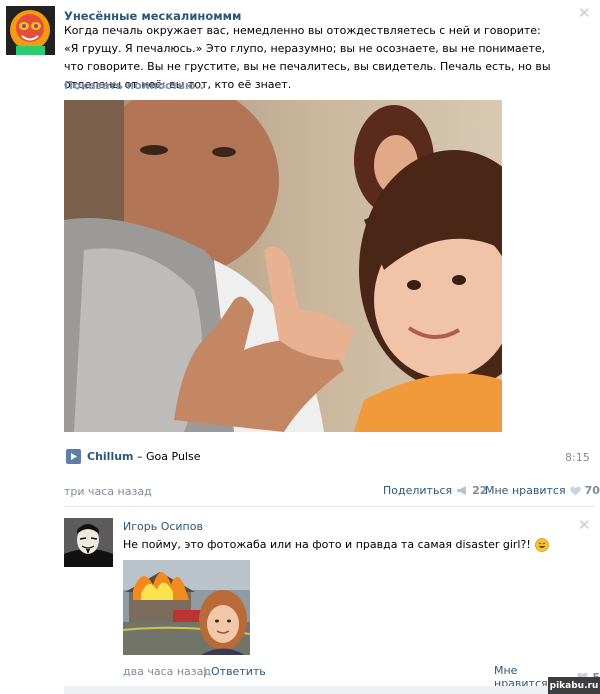 The image size is (600, 694). I want to click on audio-duration: 8:15, so click(577, 457).